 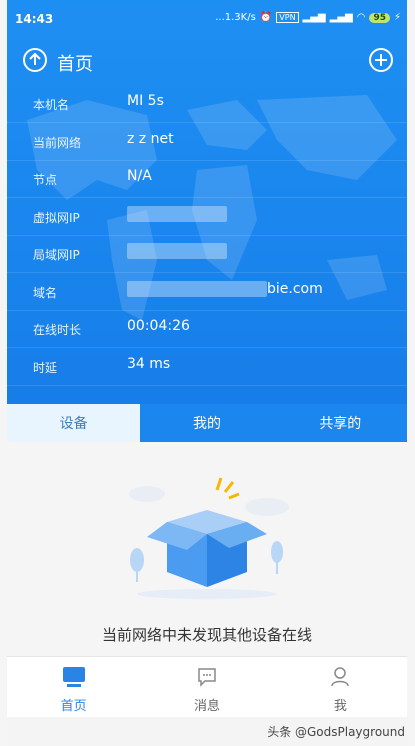 I want to click on info-label: 当前网络, so click(x=57, y=142).